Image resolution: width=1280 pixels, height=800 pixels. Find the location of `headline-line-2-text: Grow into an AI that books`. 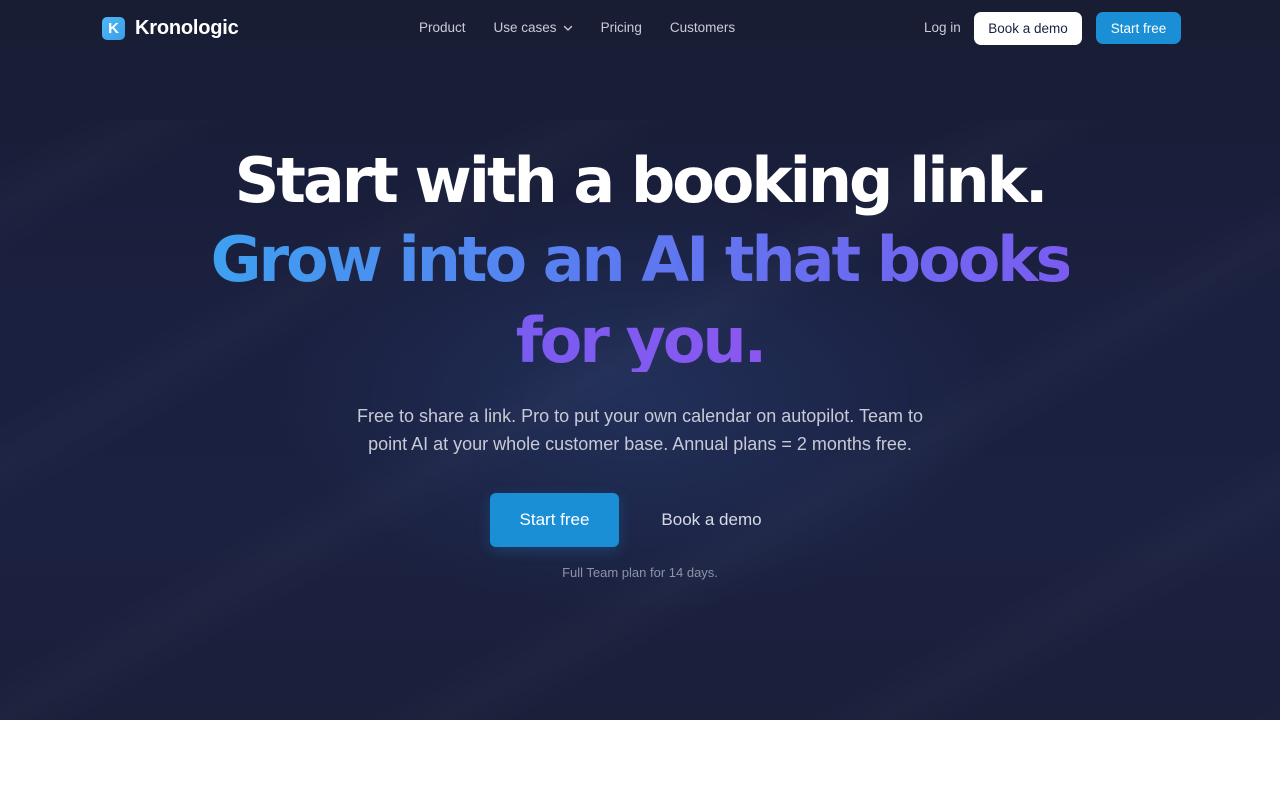

headline-line-2-text: Grow into an AI that books is located at coordinates (641, 259).